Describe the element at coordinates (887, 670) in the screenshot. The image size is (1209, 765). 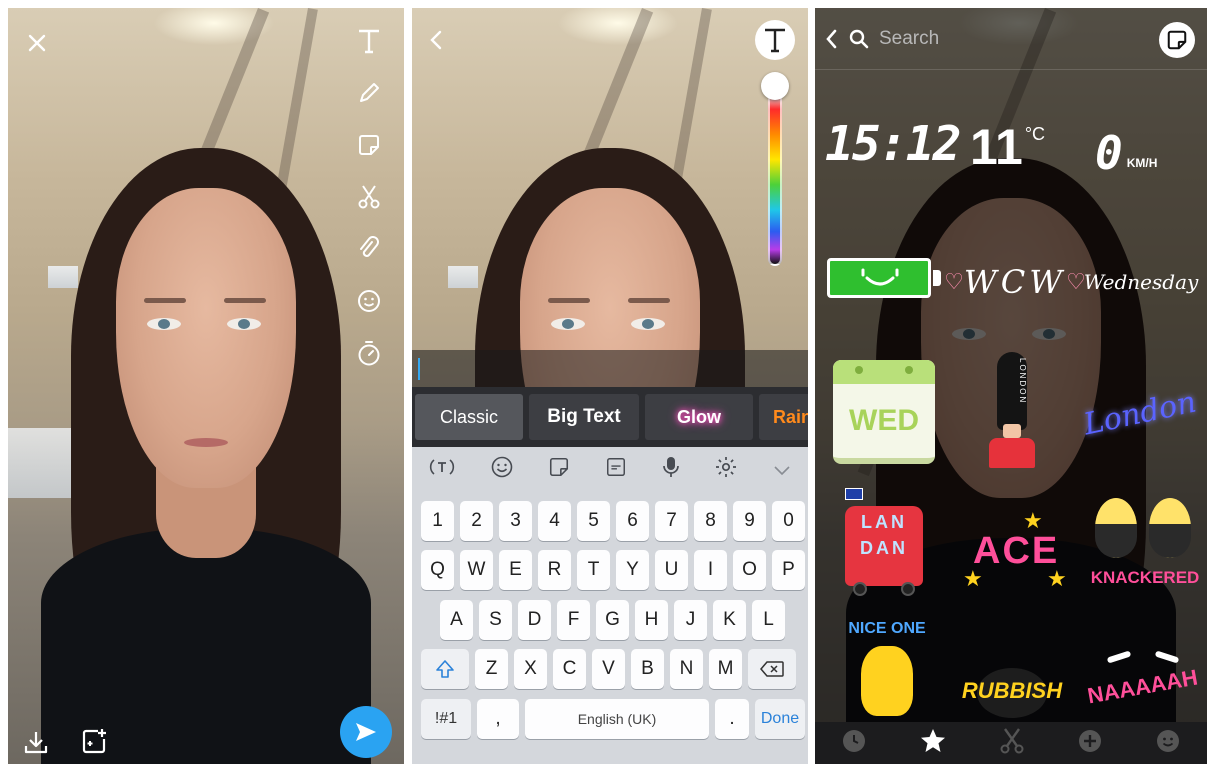
I see `sticker-nice-one: NICE ONE` at that location.